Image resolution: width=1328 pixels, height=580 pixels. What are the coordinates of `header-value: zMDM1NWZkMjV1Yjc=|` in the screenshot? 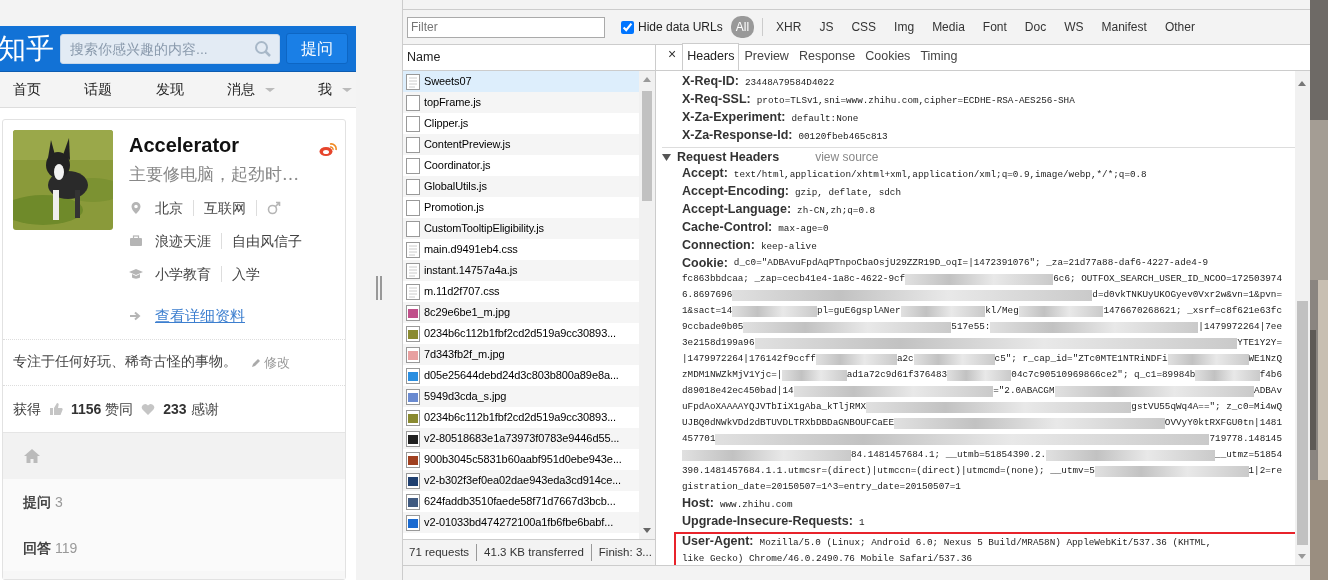 It's located at (732, 375).